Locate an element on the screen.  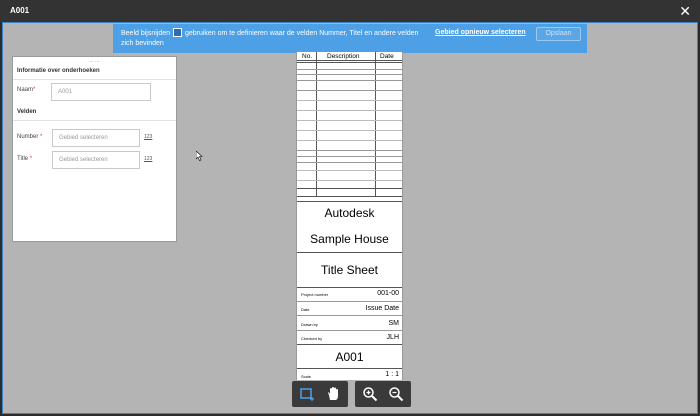
close-icon: ✕ is located at coordinates (685, 11).